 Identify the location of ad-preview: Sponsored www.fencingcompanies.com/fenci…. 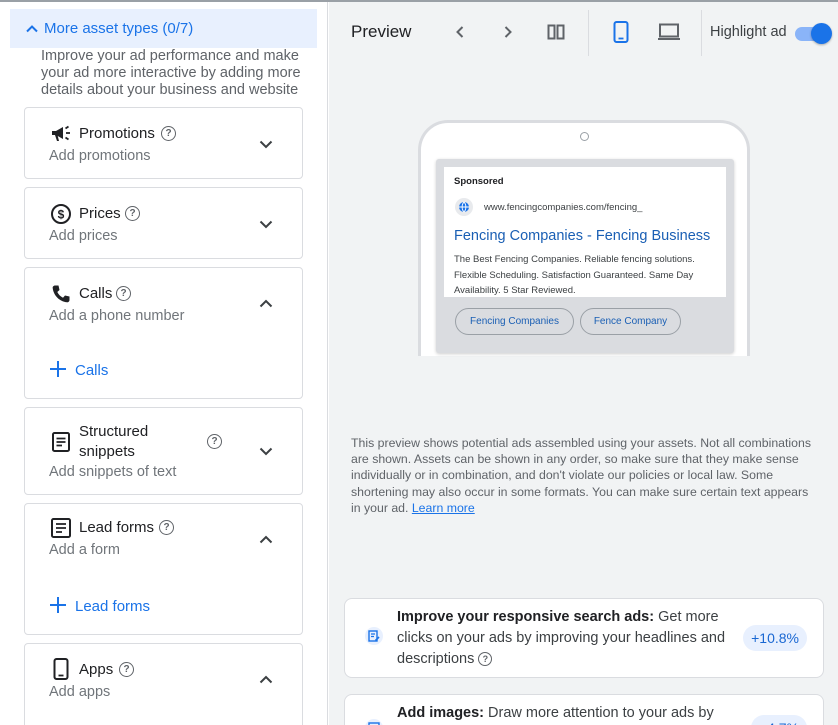
(585, 256).